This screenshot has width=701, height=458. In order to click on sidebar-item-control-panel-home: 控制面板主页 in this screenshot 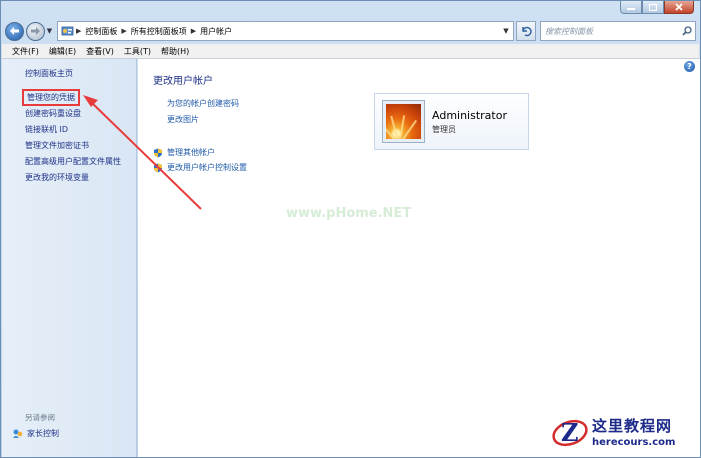, I will do `click(49, 73)`.